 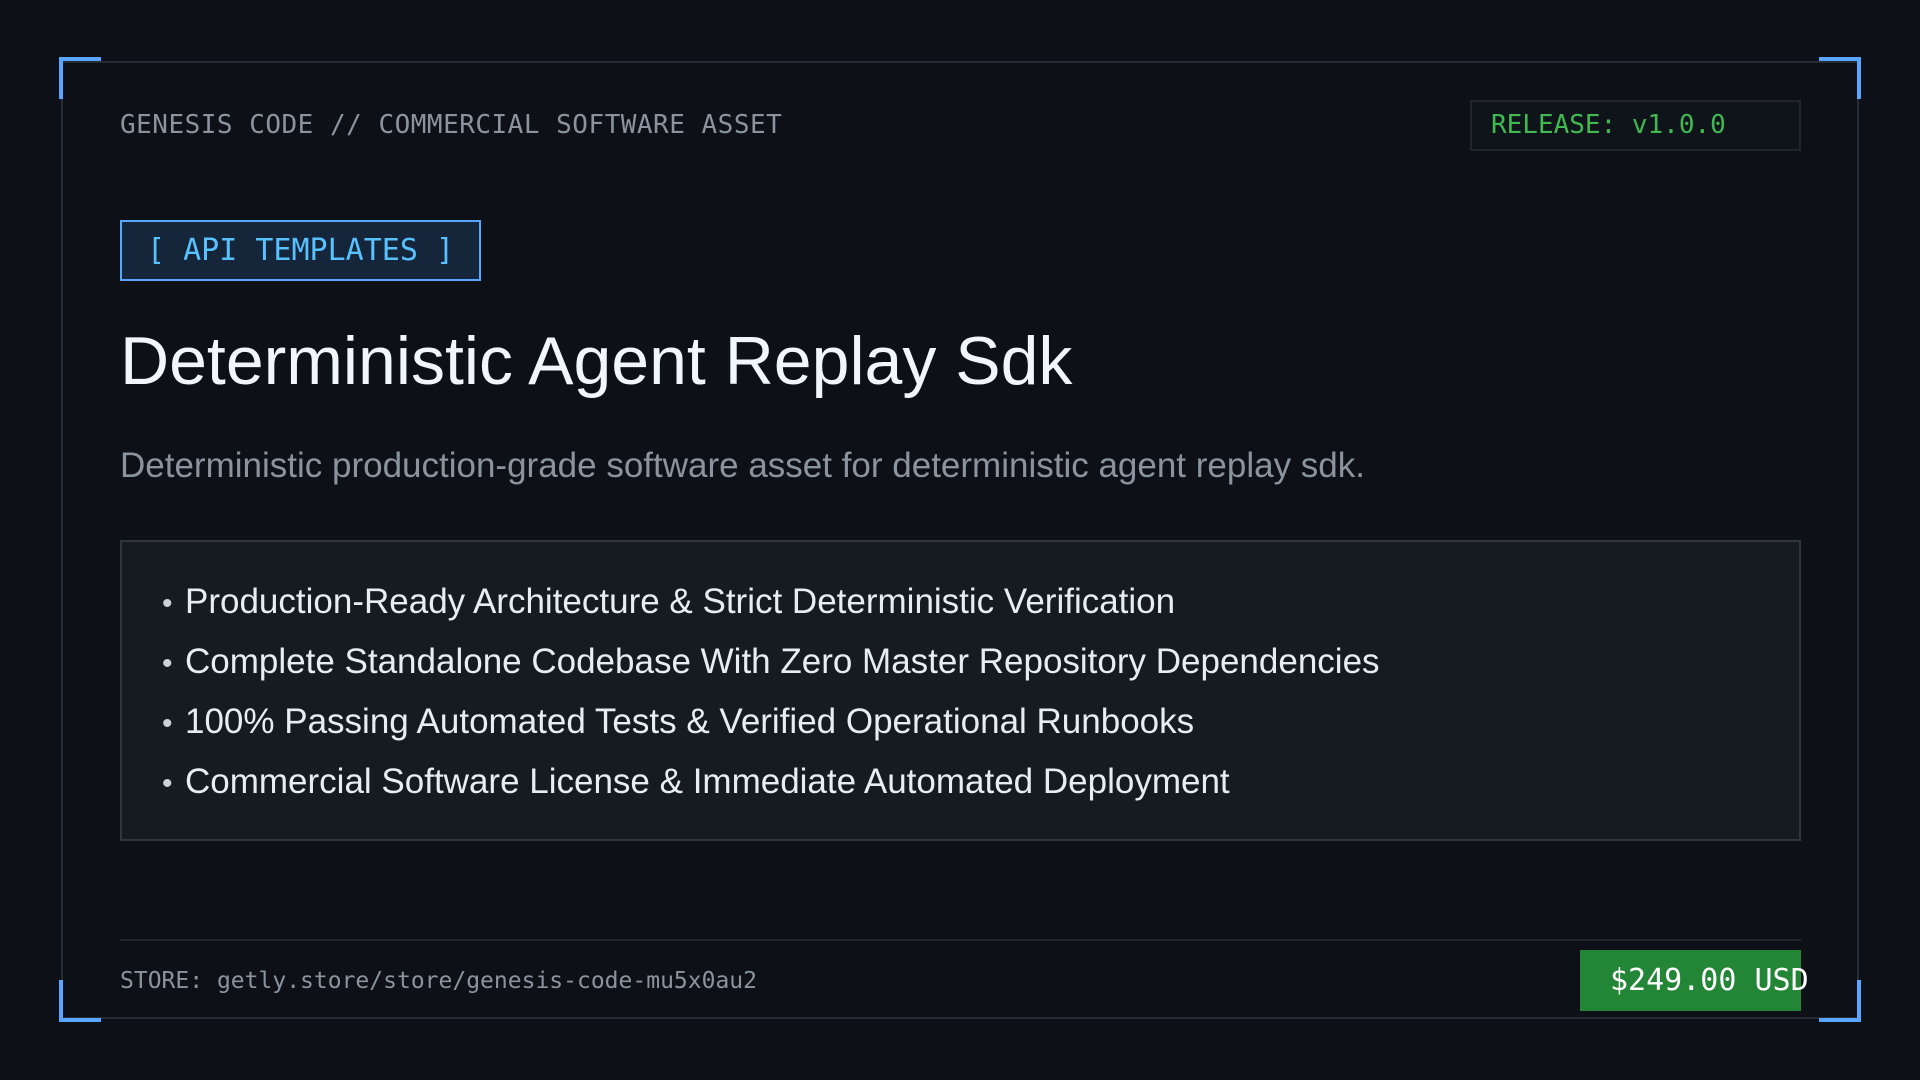 What do you see at coordinates (162, 981) in the screenshot?
I see `store-label: STORE:` at bounding box center [162, 981].